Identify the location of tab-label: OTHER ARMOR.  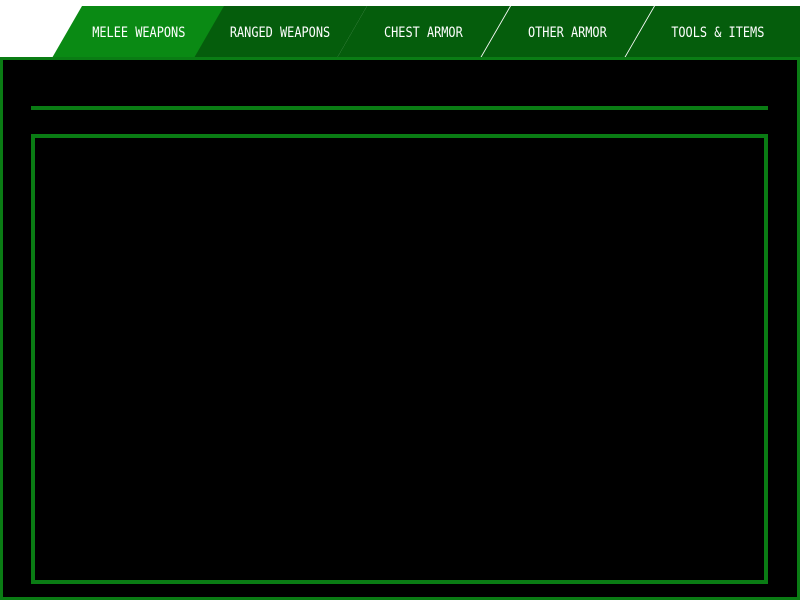
(567, 33).